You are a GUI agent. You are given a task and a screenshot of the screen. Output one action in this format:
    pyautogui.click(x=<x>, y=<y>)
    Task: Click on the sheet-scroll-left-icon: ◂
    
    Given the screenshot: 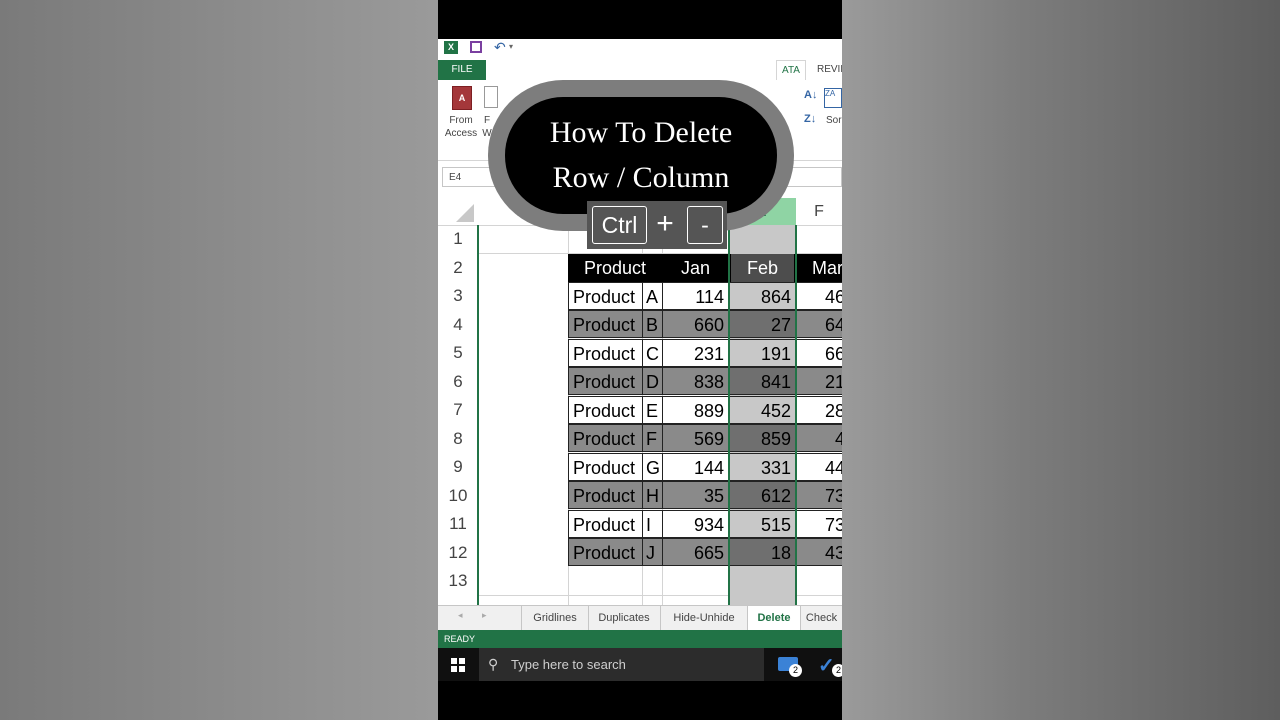 What is the action you would take?
    pyautogui.click(x=460, y=615)
    